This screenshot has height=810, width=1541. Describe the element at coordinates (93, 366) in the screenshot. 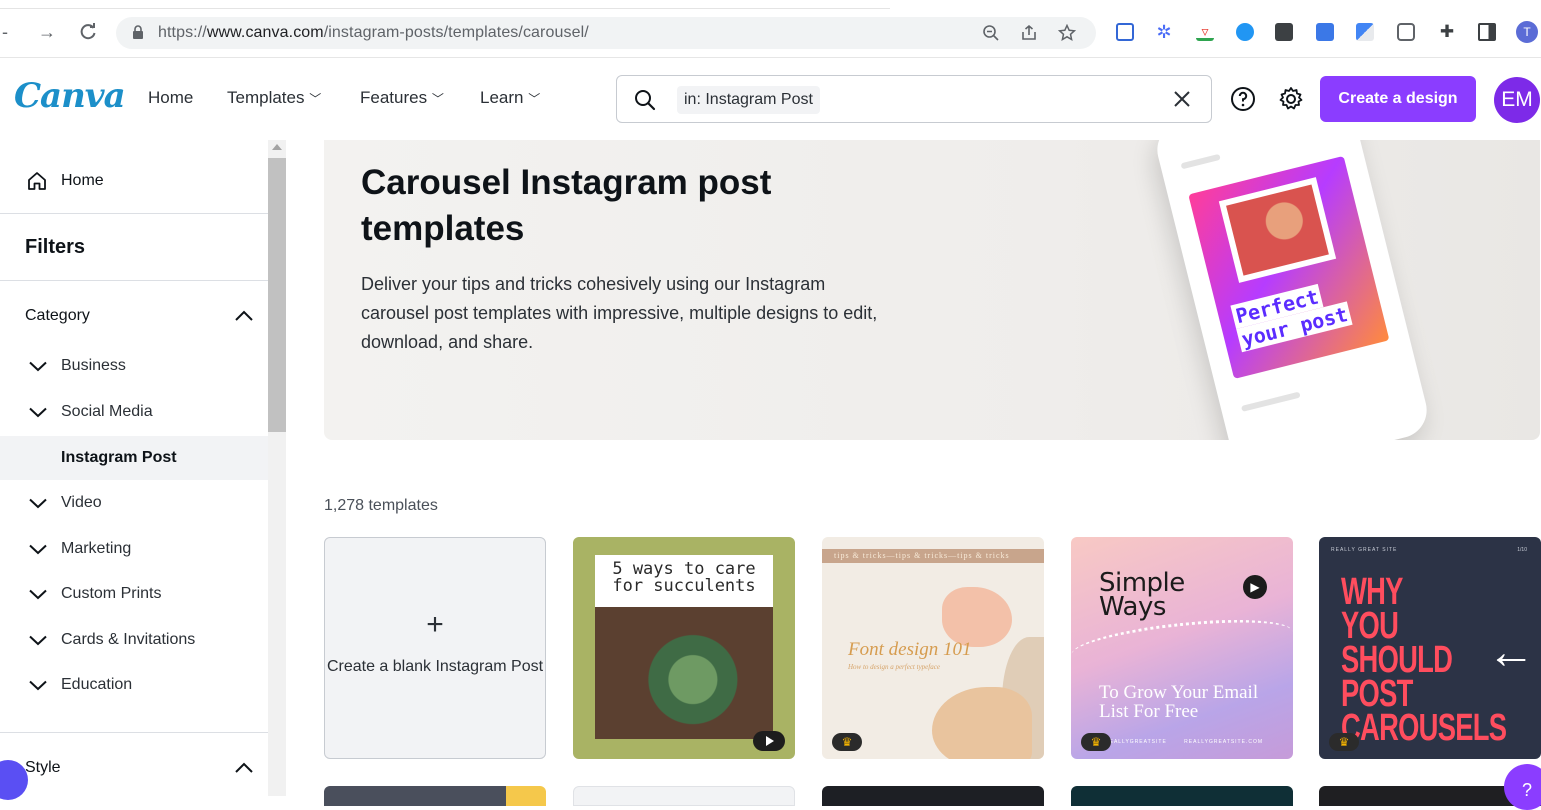

I see `category-item-label: Business` at that location.